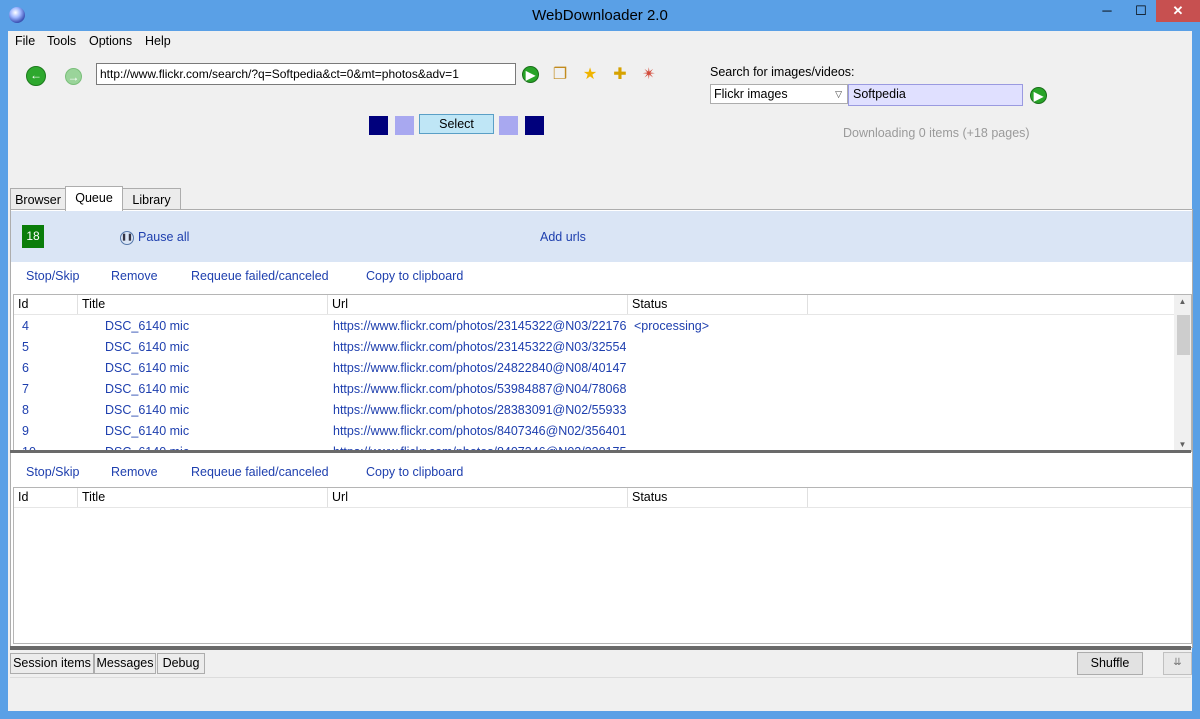 The image size is (1200, 719). Describe the element at coordinates (73, 76) in the screenshot. I see `forward-arrow-icon: →` at that location.